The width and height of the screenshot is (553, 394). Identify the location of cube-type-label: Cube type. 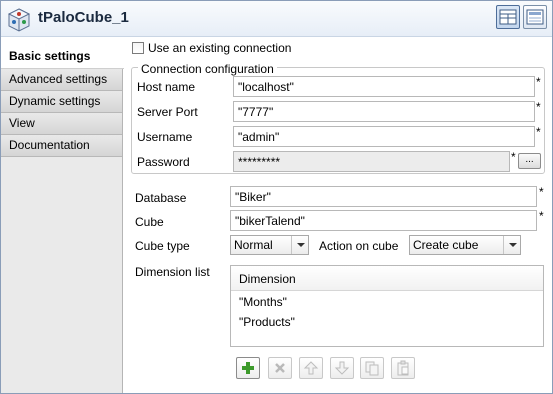
(162, 246).